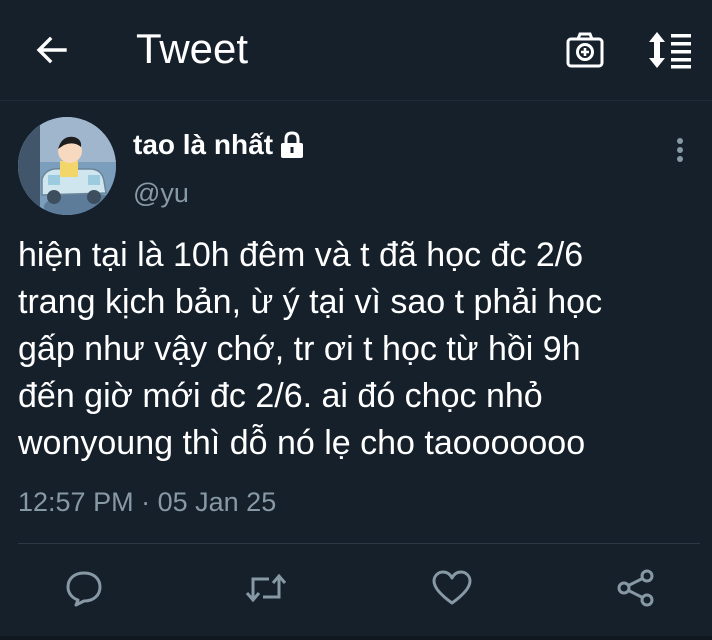 The height and width of the screenshot is (640, 712). I want to click on camera-button, so click(585, 50).